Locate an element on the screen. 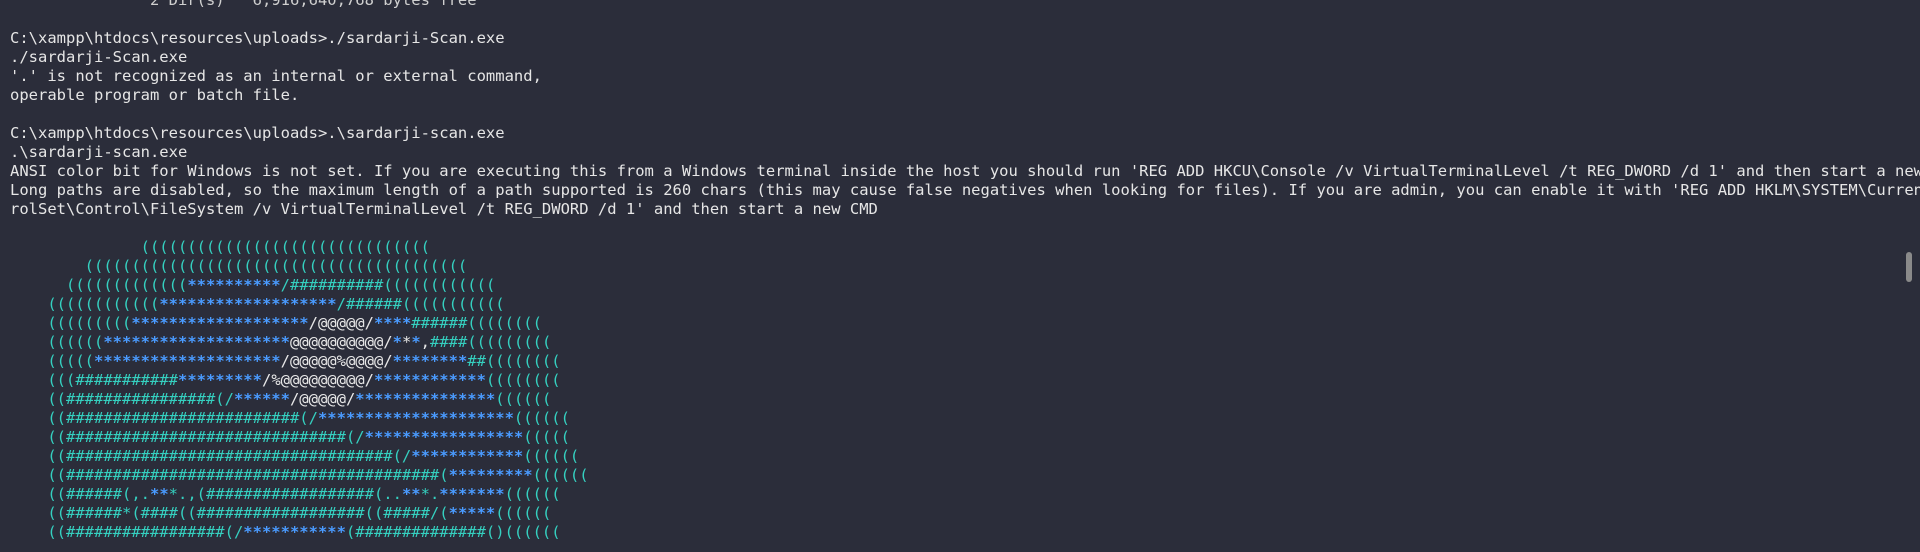 This screenshot has width=1920, height=552. ascii-art-segment: ((((((((((((( is located at coordinates (99, 285).